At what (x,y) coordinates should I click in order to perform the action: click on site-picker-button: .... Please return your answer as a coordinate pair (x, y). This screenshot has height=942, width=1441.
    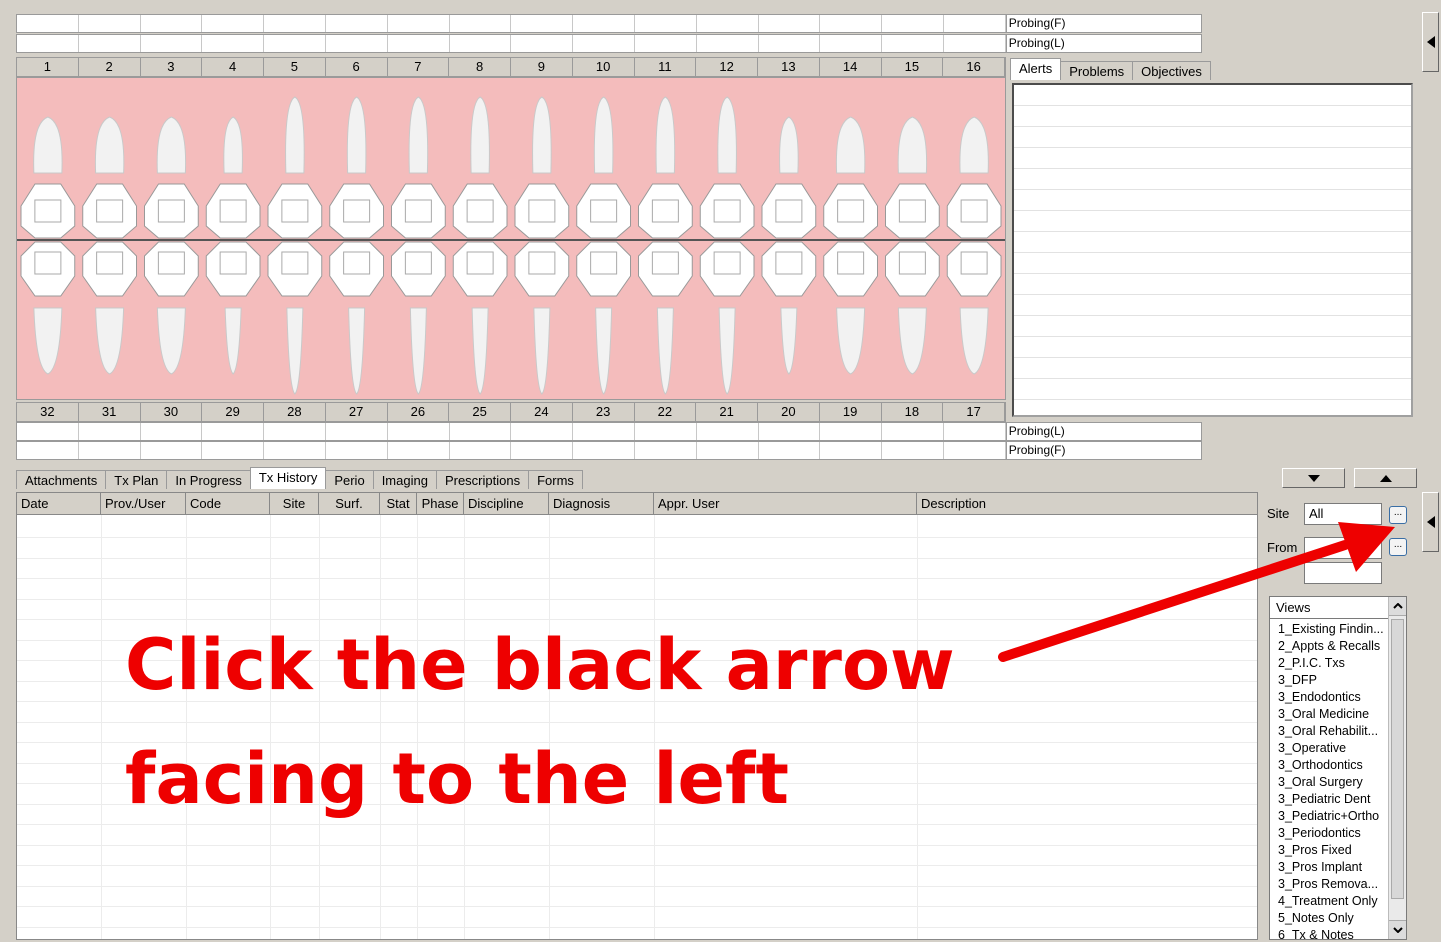
    Looking at the image, I should click on (1398, 515).